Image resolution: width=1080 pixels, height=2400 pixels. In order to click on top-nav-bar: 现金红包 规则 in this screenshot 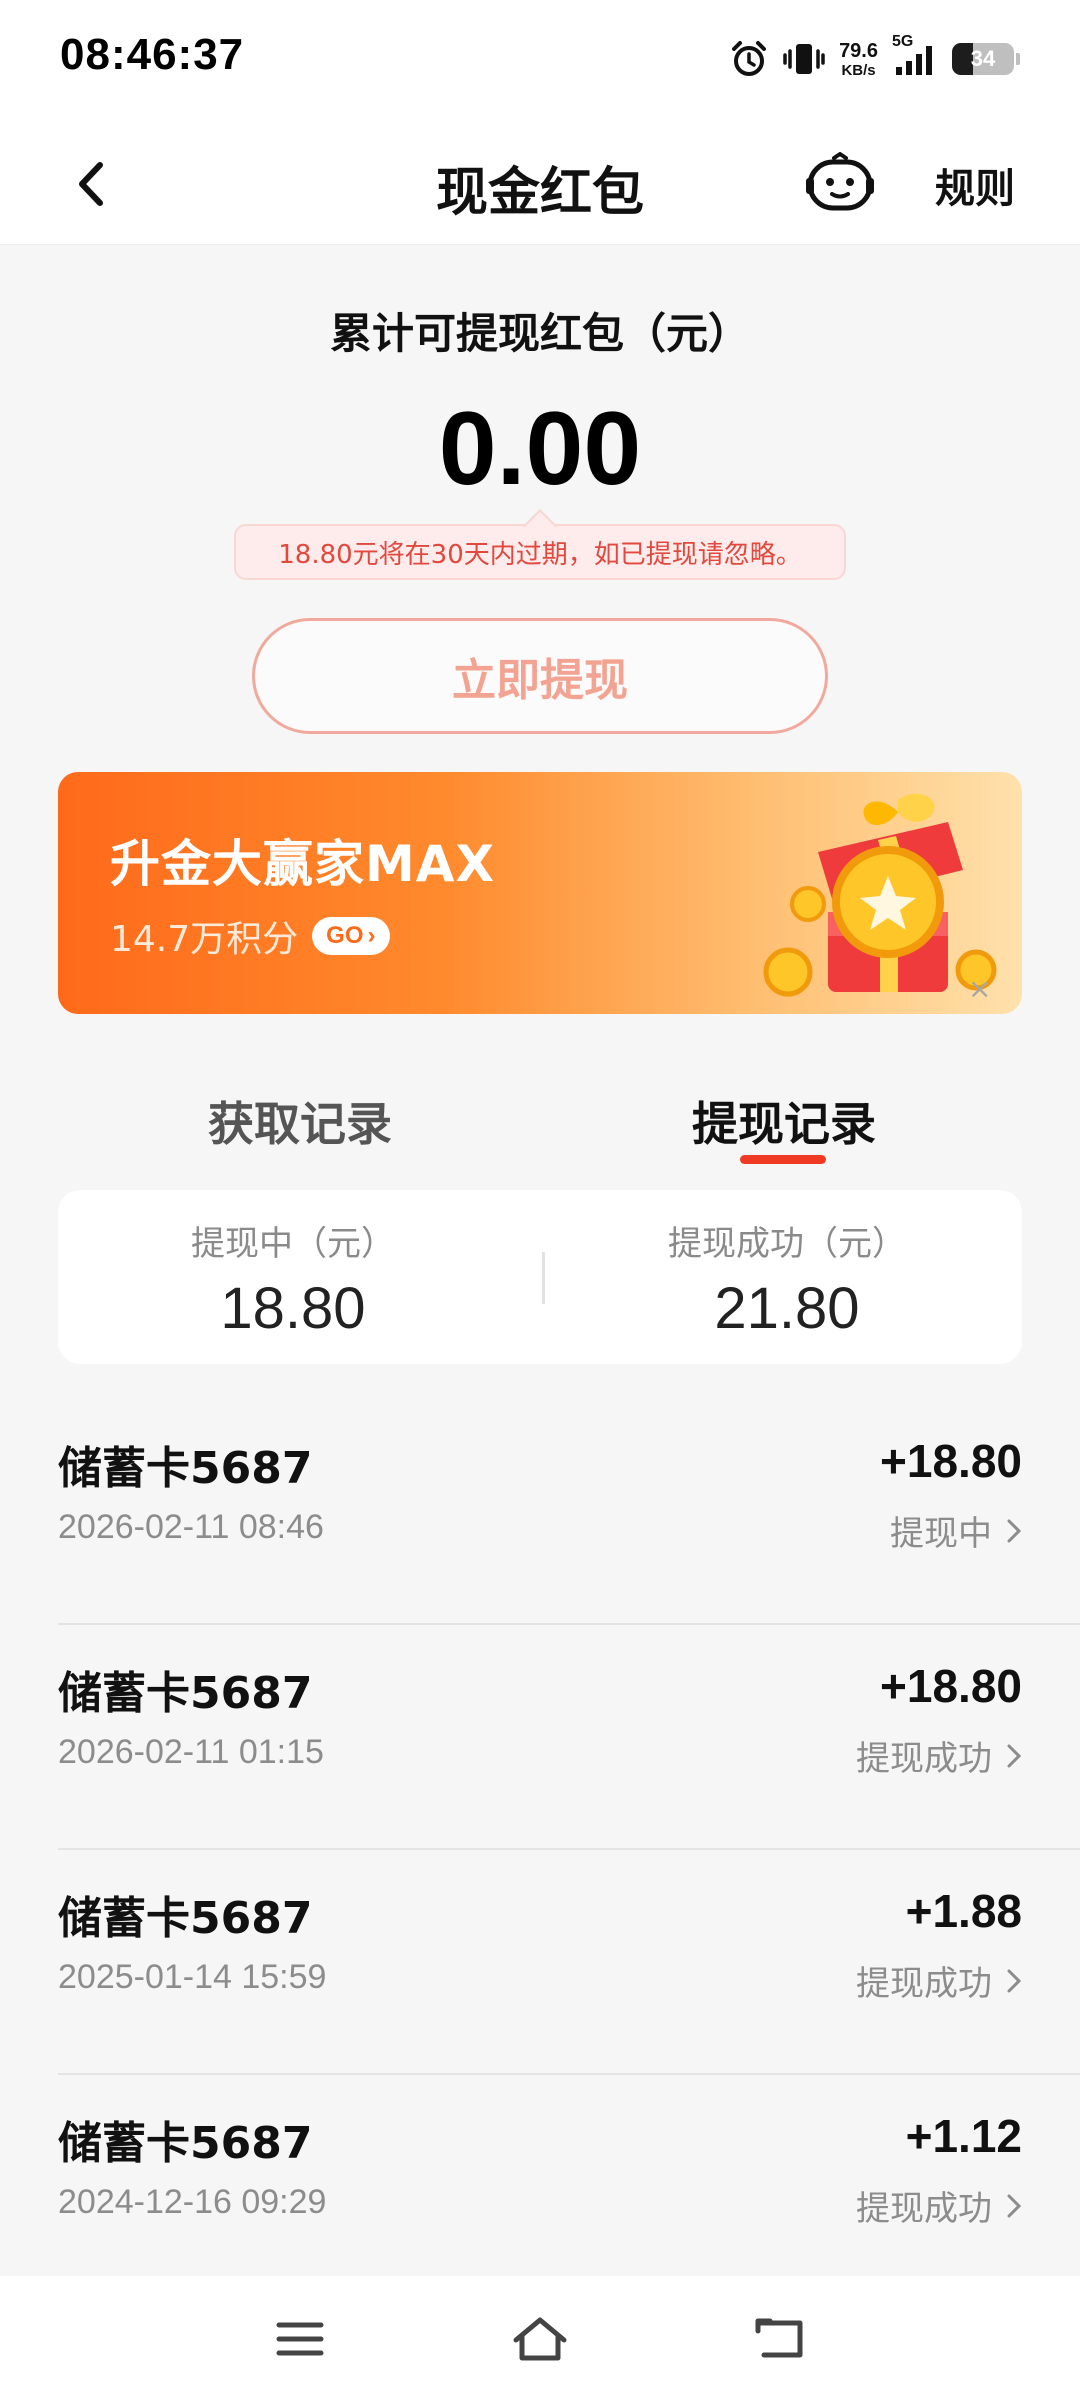, I will do `click(540, 182)`.